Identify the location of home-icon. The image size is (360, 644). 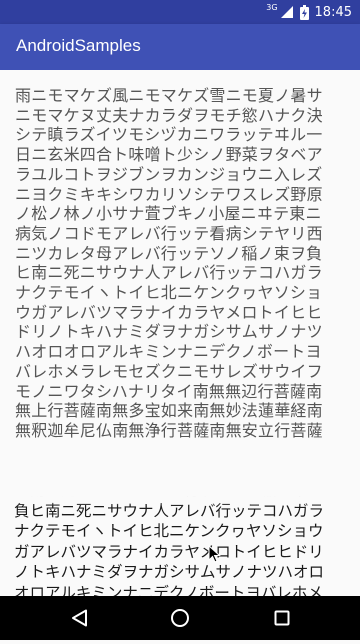
(180, 618).